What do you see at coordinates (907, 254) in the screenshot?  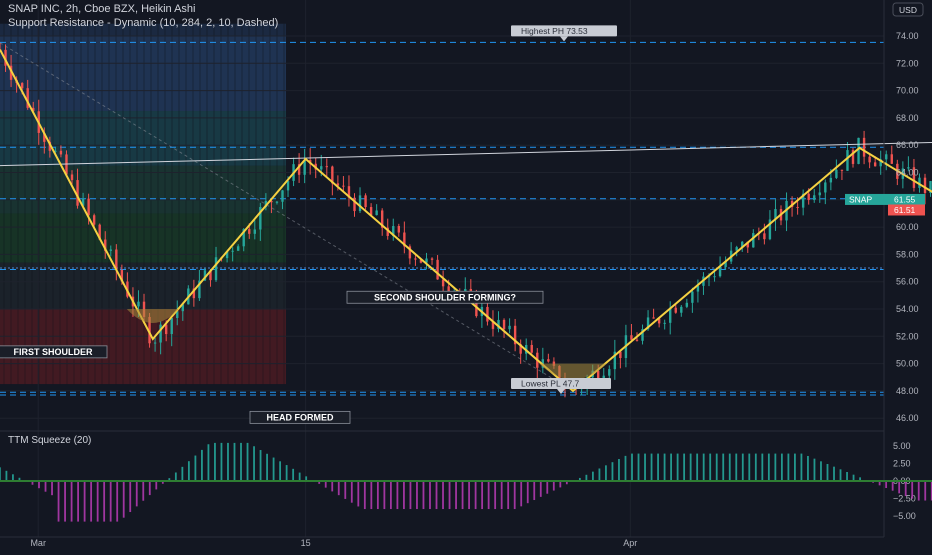 I see `y-tick-label: 58.00` at bounding box center [907, 254].